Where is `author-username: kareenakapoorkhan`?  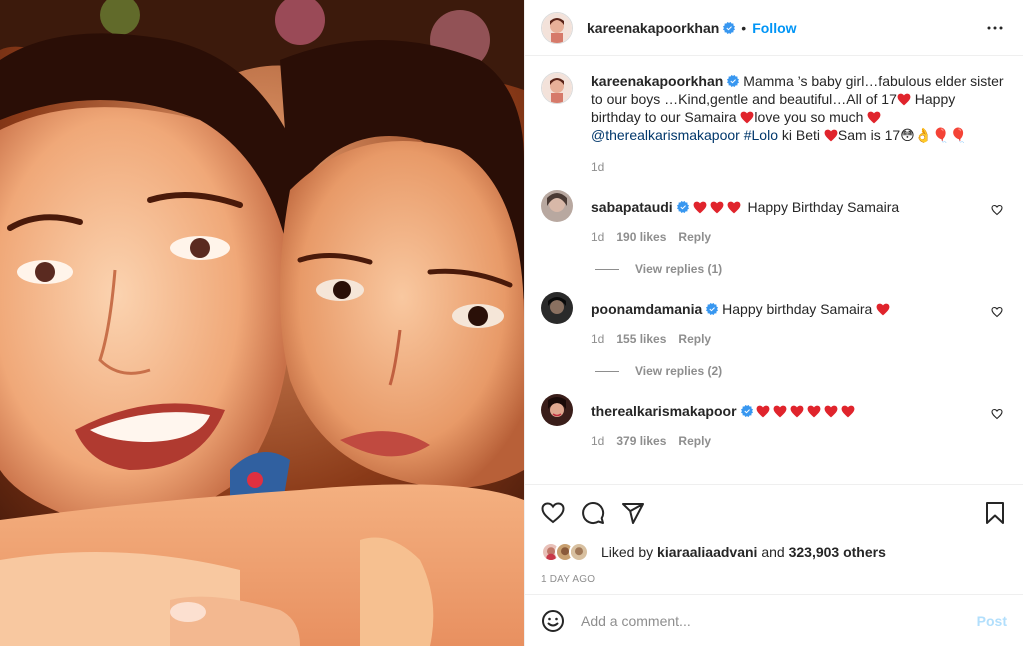
author-username: kareenakapoorkhan is located at coordinates (653, 28).